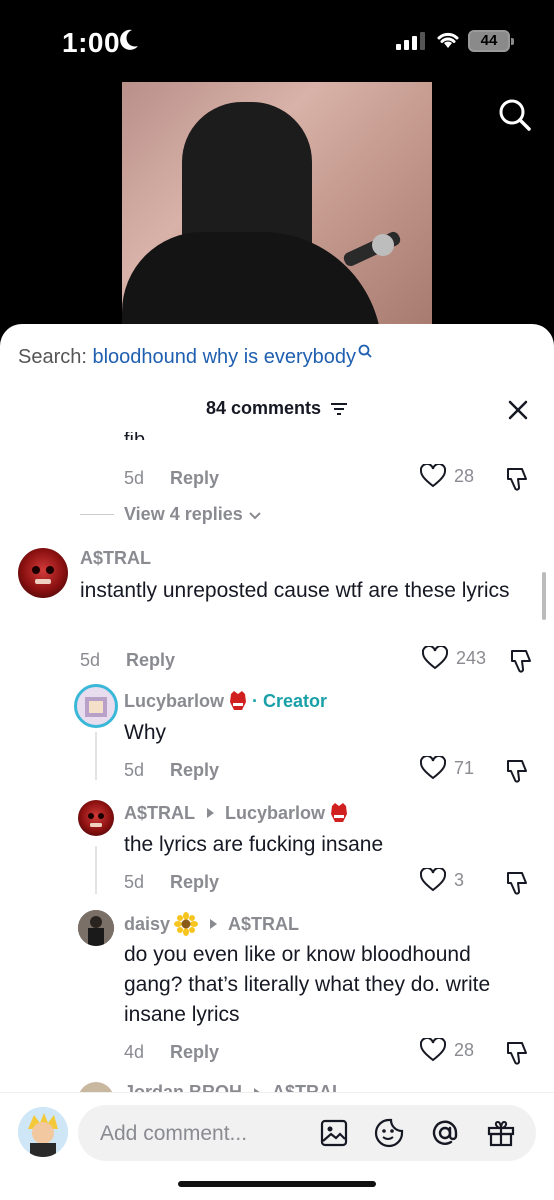 This screenshot has height=1200, width=554. Describe the element at coordinates (365, 351) in the screenshot. I see `search-small-icon` at that location.